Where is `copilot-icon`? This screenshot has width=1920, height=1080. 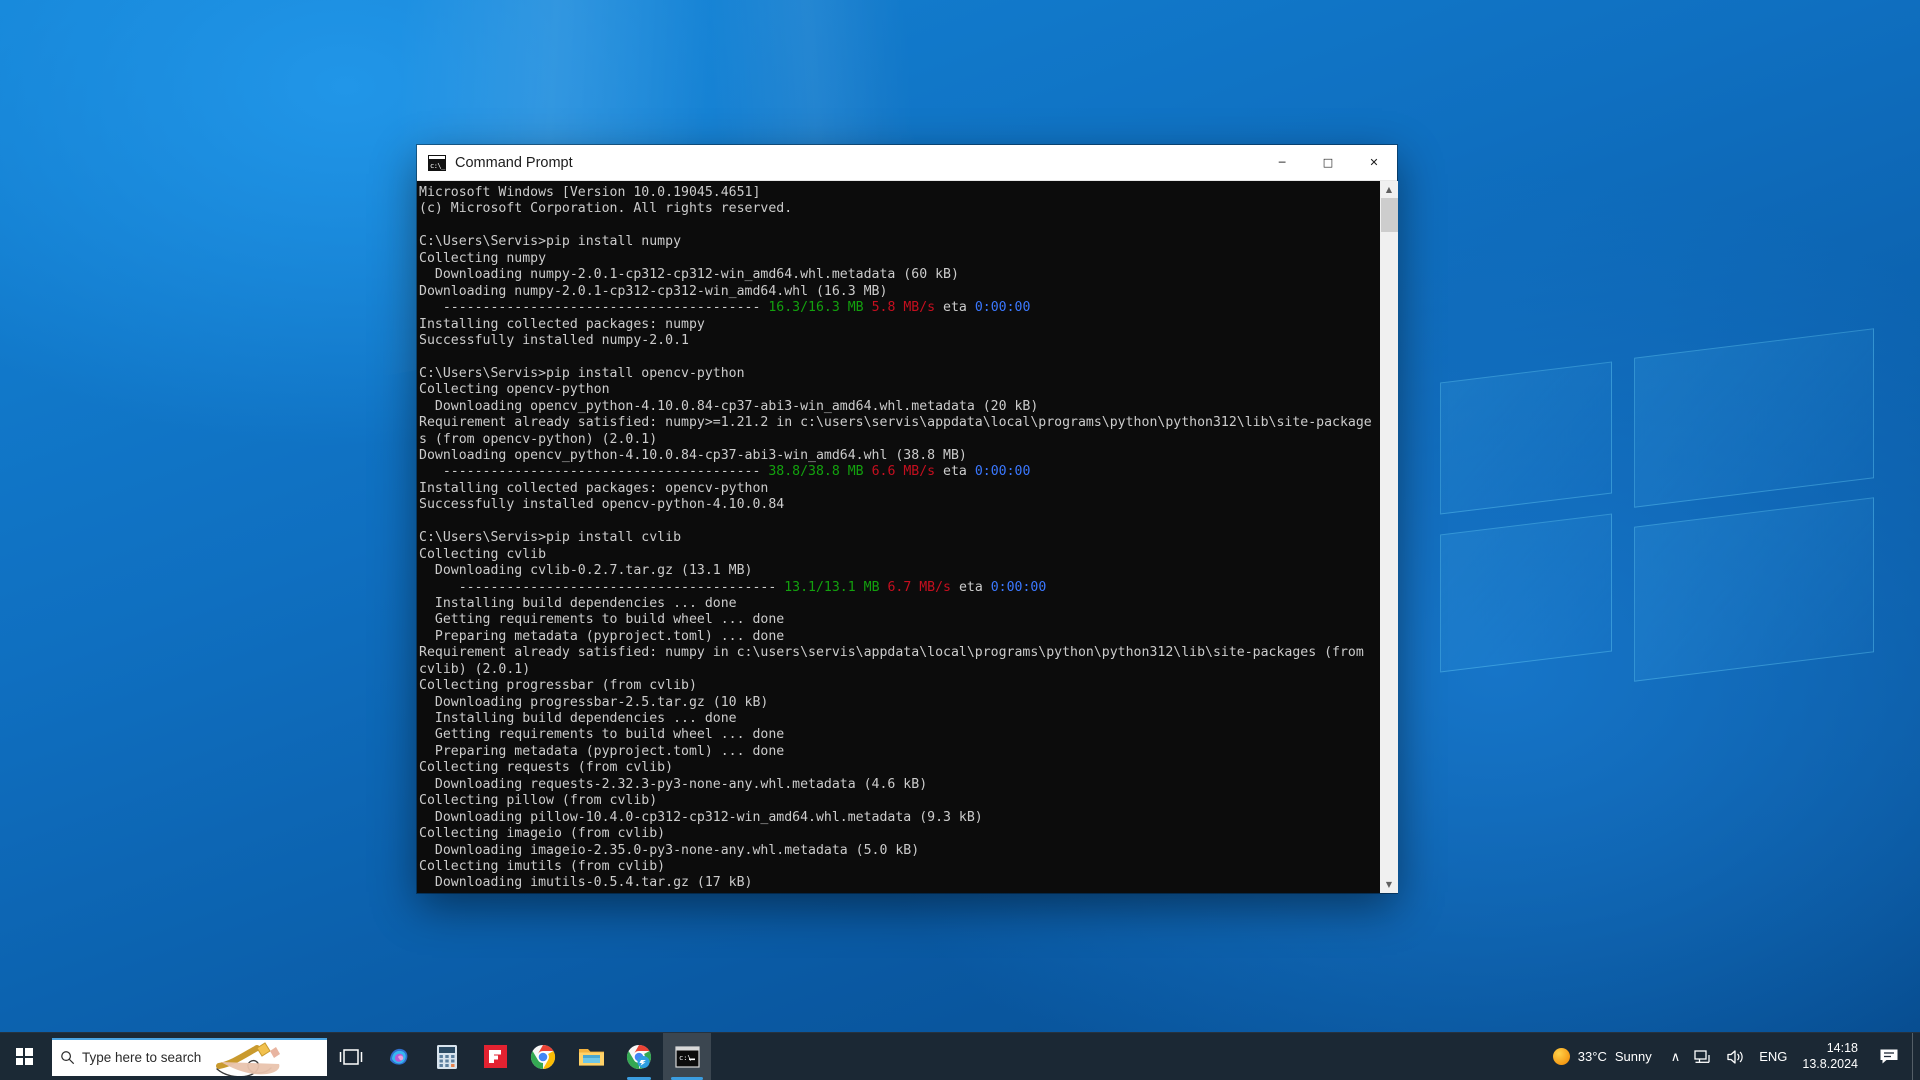 copilot-icon is located at coordinates (399, 1056).